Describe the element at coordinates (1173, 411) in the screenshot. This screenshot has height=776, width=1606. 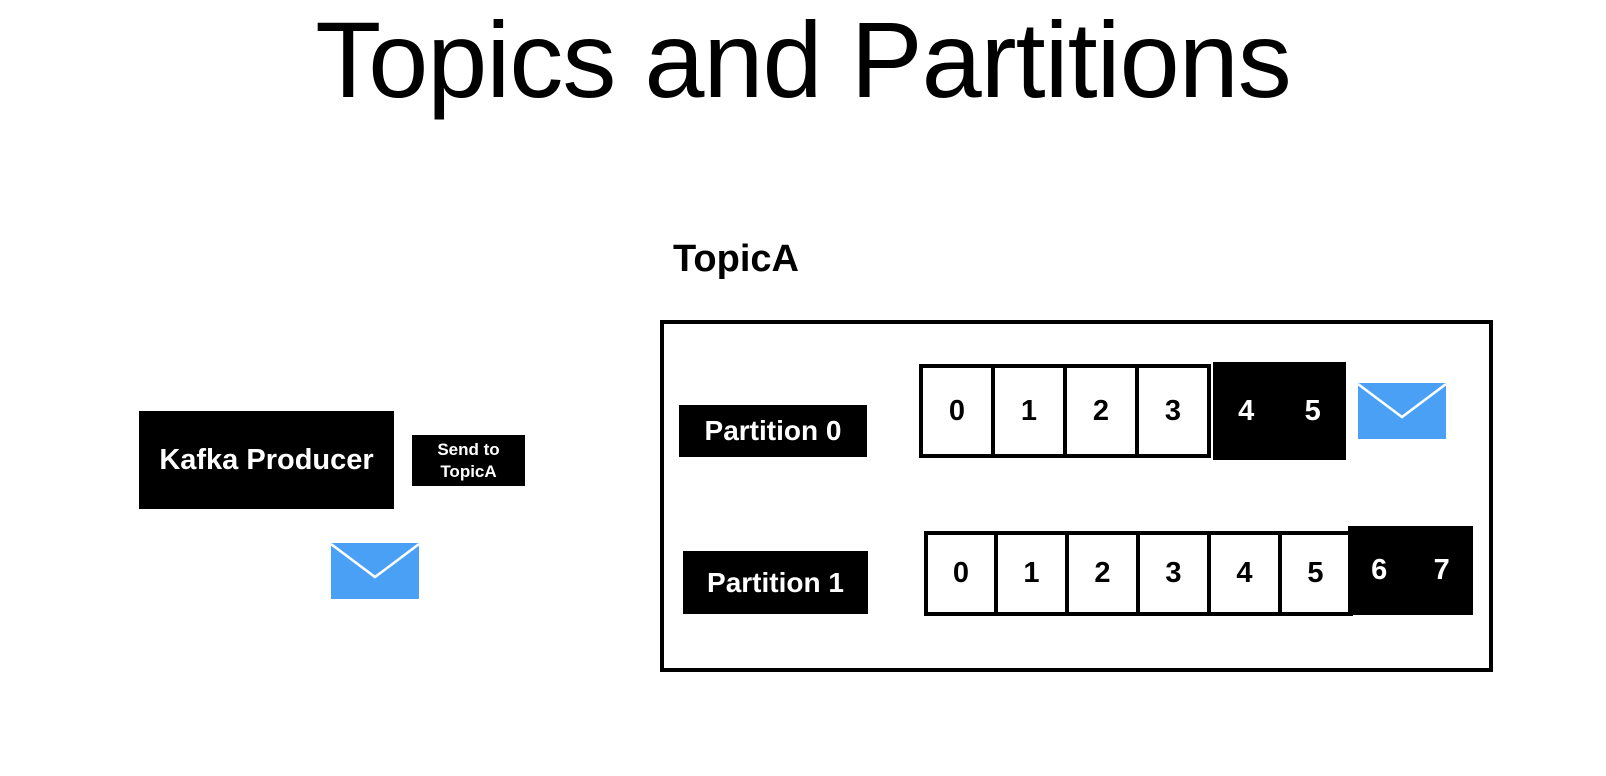
I see `partition-0-offset-cell: 3` at that location.